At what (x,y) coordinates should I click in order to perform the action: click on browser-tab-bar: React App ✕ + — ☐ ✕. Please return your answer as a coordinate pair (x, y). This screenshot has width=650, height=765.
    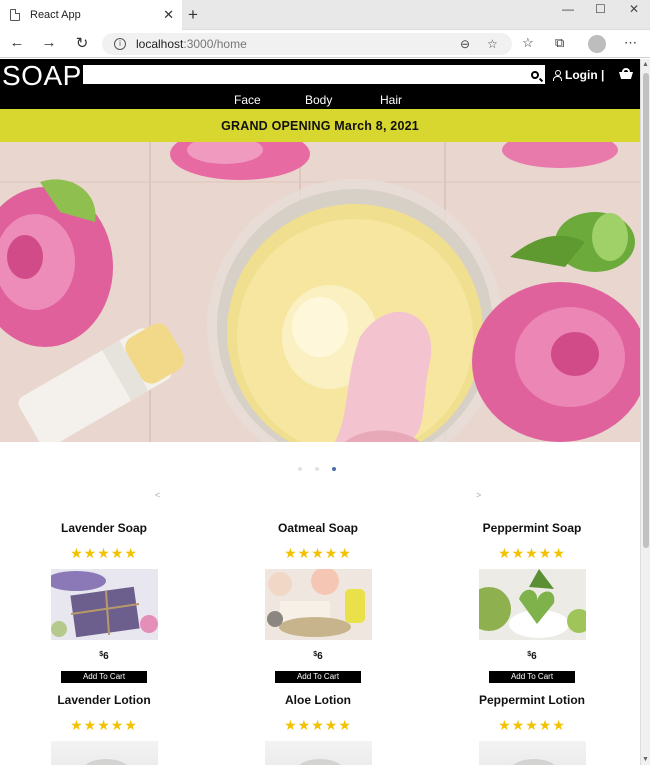
    Looking at the image, I should click on (325, 15).